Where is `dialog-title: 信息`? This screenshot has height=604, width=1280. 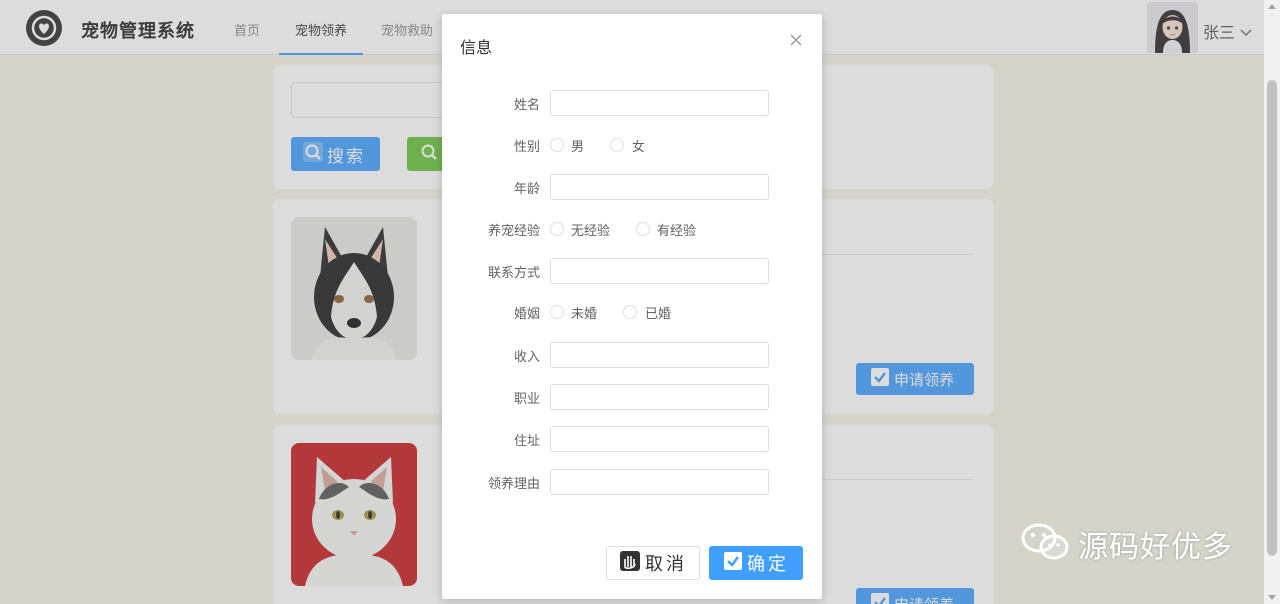 dialog-title: 信息 is located at coordinates (476, 47).